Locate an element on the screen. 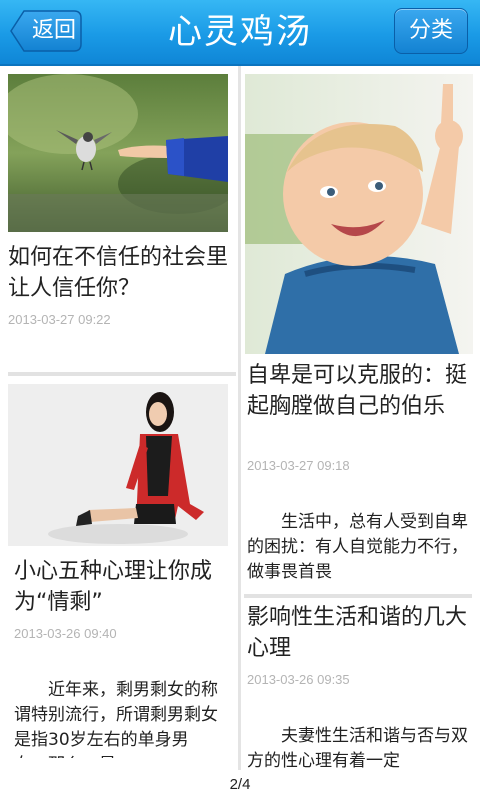  article-title: 如何在不信任的社会里让人信任你？ is located at coordinates (118, 273).